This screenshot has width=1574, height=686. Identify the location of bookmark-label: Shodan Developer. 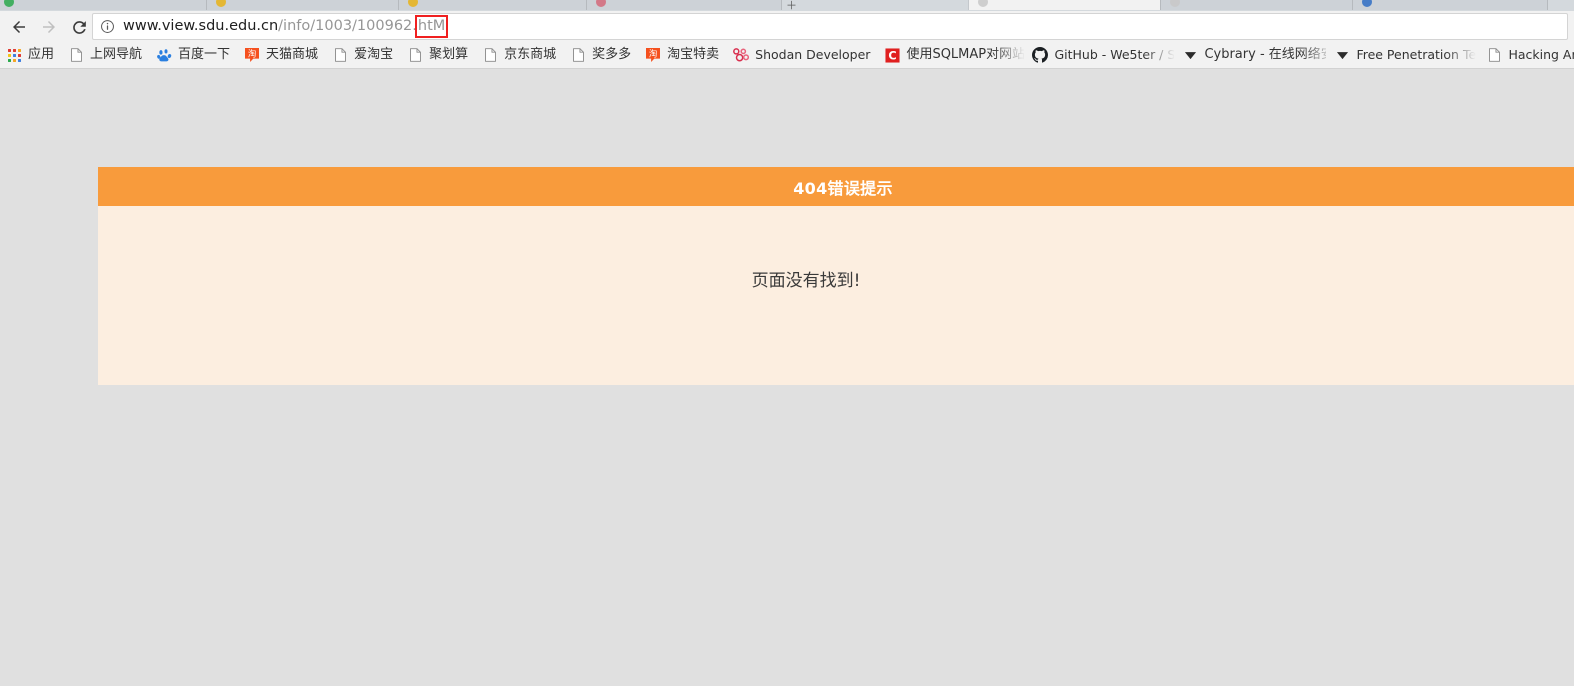
(813, 54).